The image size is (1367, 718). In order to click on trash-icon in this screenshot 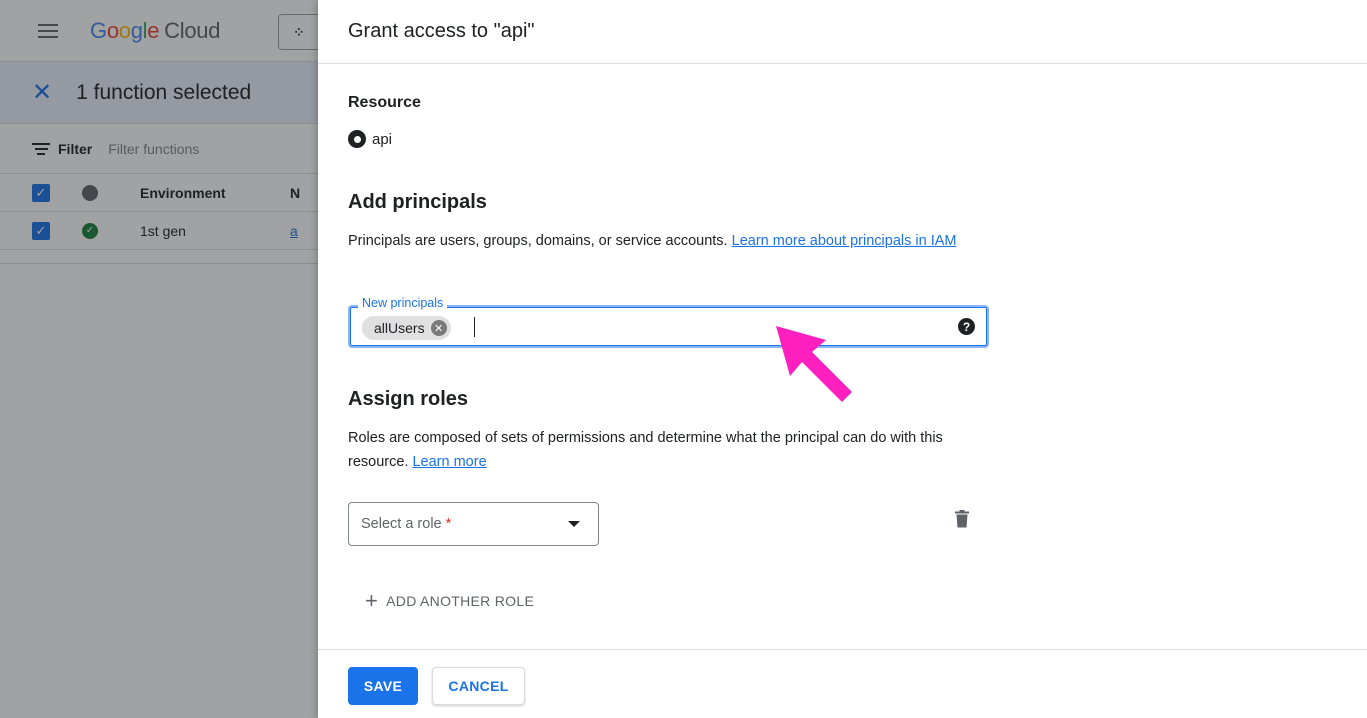, I will do `click(962, 519)`.